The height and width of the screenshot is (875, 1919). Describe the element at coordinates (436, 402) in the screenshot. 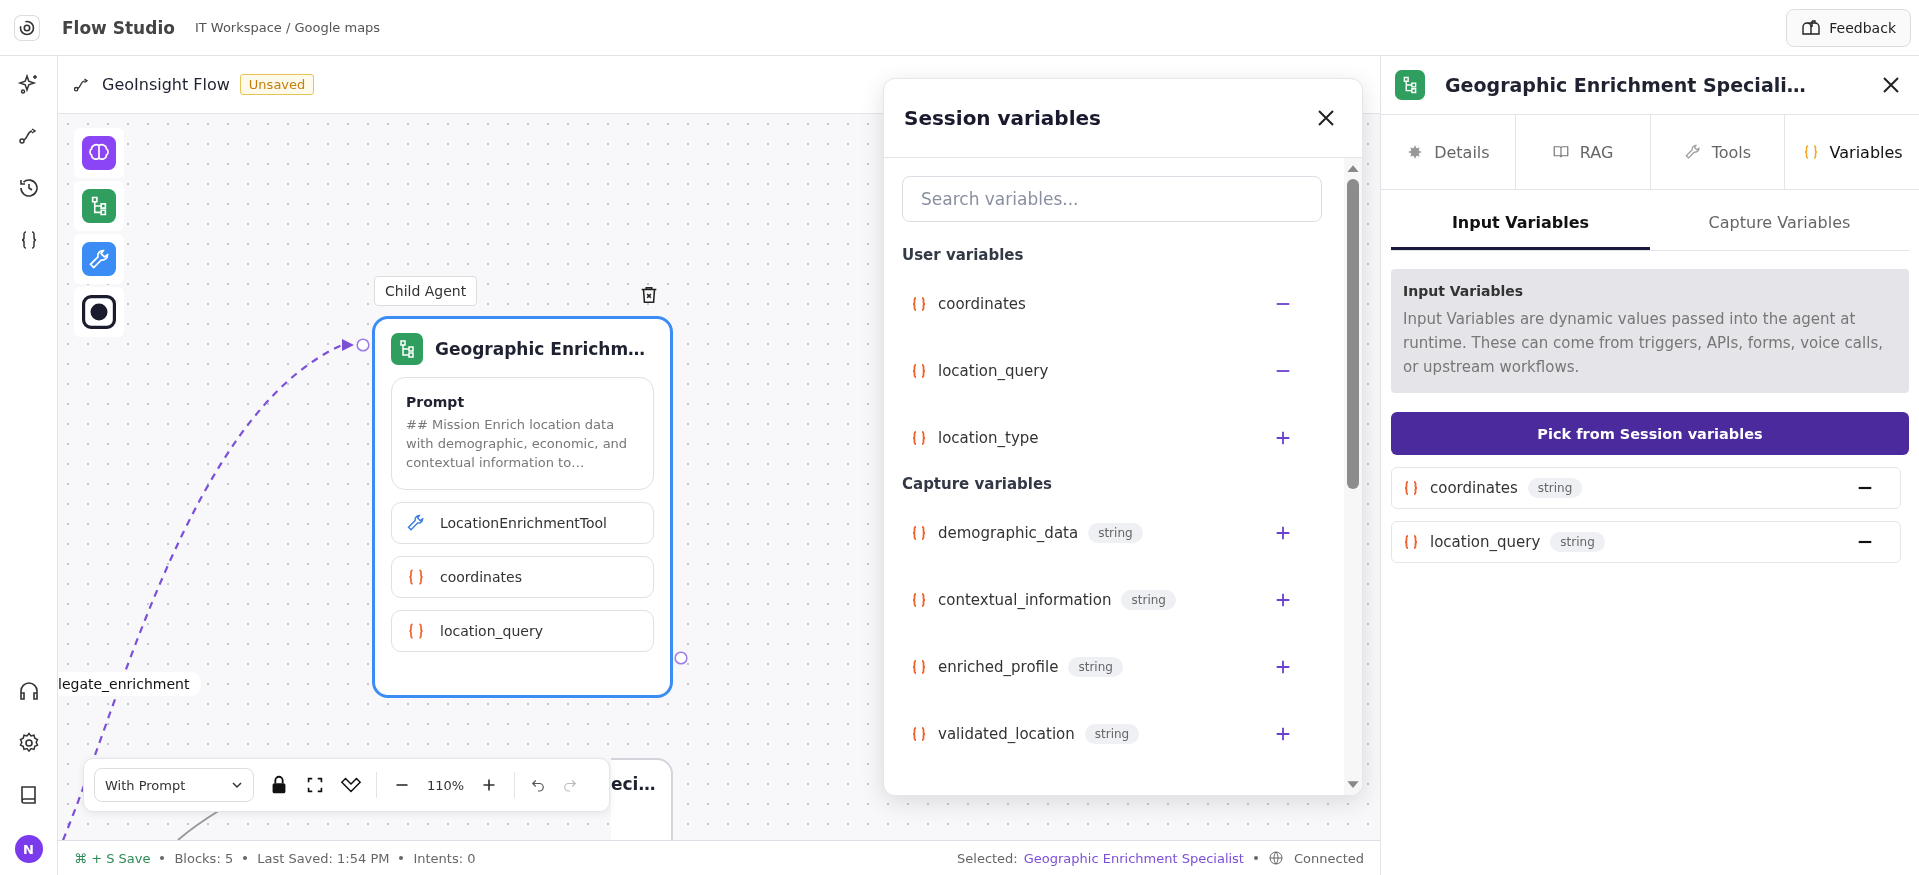

I see `prompt-title: Prompt` at that location.